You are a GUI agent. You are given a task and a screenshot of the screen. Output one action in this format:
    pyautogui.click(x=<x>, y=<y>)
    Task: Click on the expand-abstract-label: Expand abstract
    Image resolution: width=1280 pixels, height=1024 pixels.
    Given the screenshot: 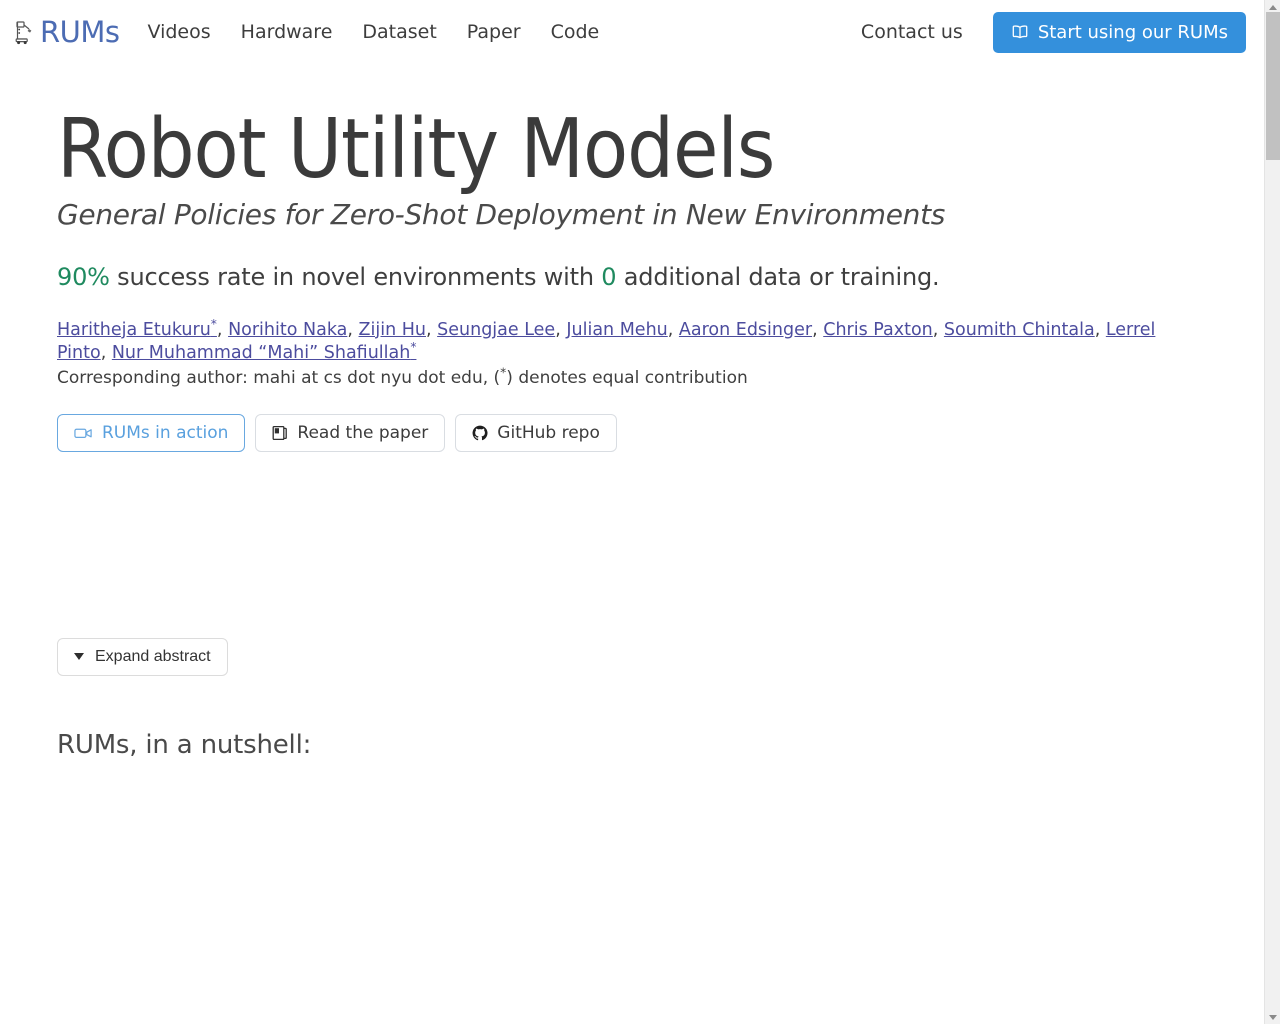 What is the action you would take?
    pyautogui.click(x=153, y=656)
    